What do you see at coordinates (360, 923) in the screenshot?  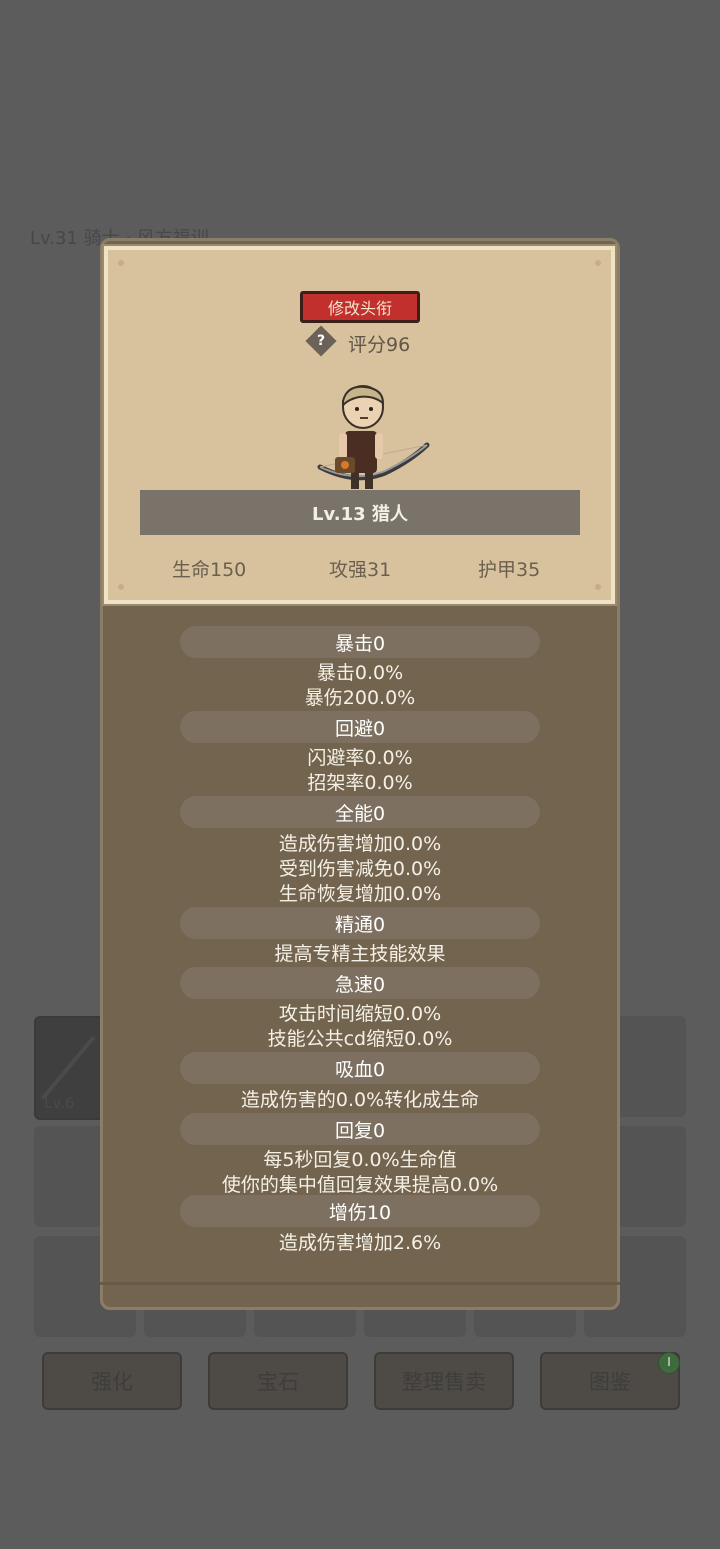 I see `attr-mastery-header: 精通0` at bounding box center [360, 923].